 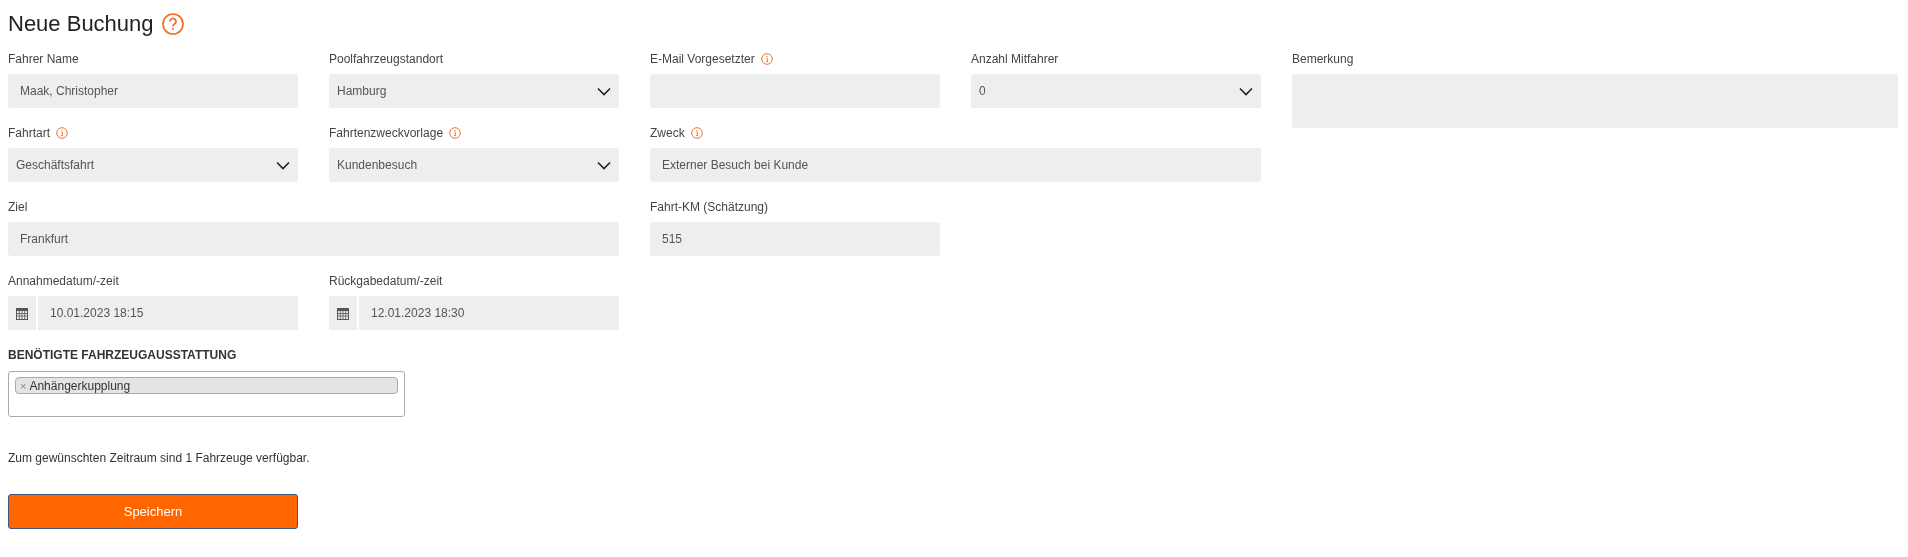 I want to click on field-label: Annahmedatum/-zeit, so click(x=63, y=281).